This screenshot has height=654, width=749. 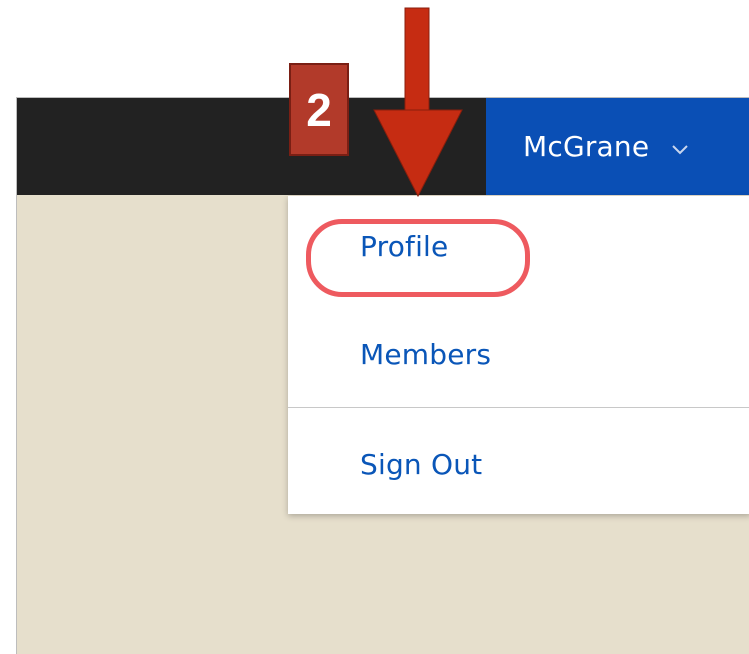 I want to click on menu-item-members: Members, so click(x=425, y=354).